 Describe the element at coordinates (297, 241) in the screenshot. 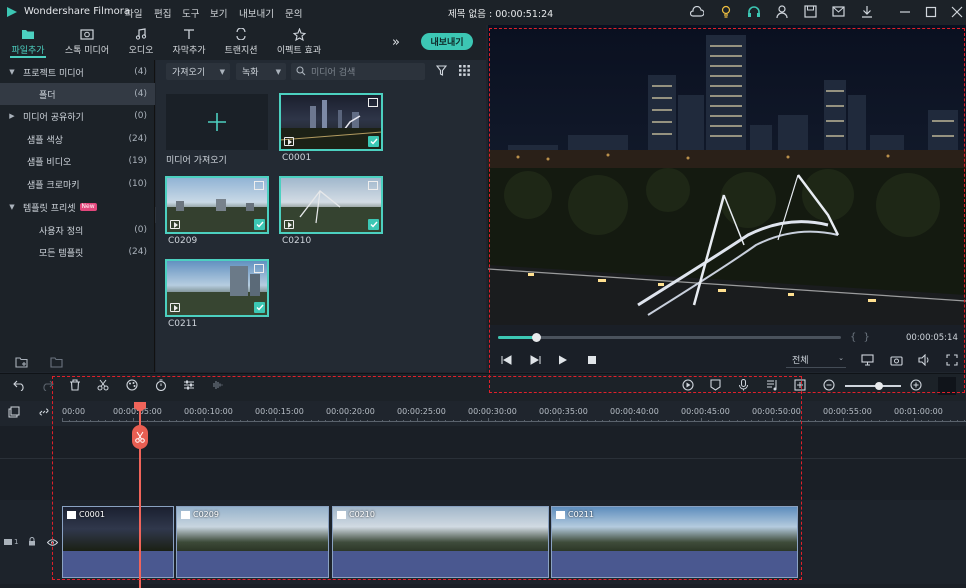

I see `media-item-label: C0210` at that location.